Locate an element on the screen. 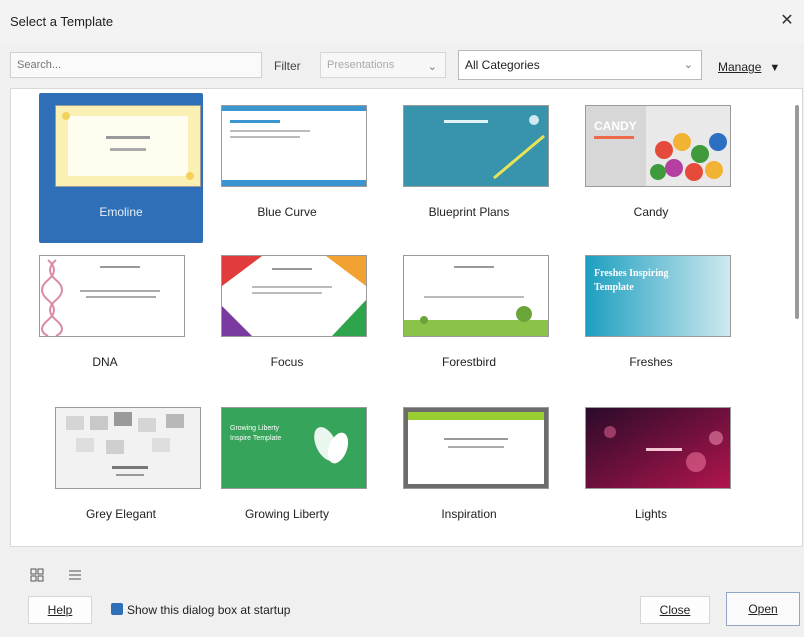  grid-view-icon is located at coordinates (37, 575).